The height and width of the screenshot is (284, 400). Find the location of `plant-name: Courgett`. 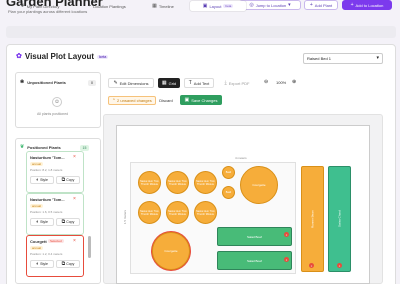

plant-name: Courgett is located at coordinates (38, 241).